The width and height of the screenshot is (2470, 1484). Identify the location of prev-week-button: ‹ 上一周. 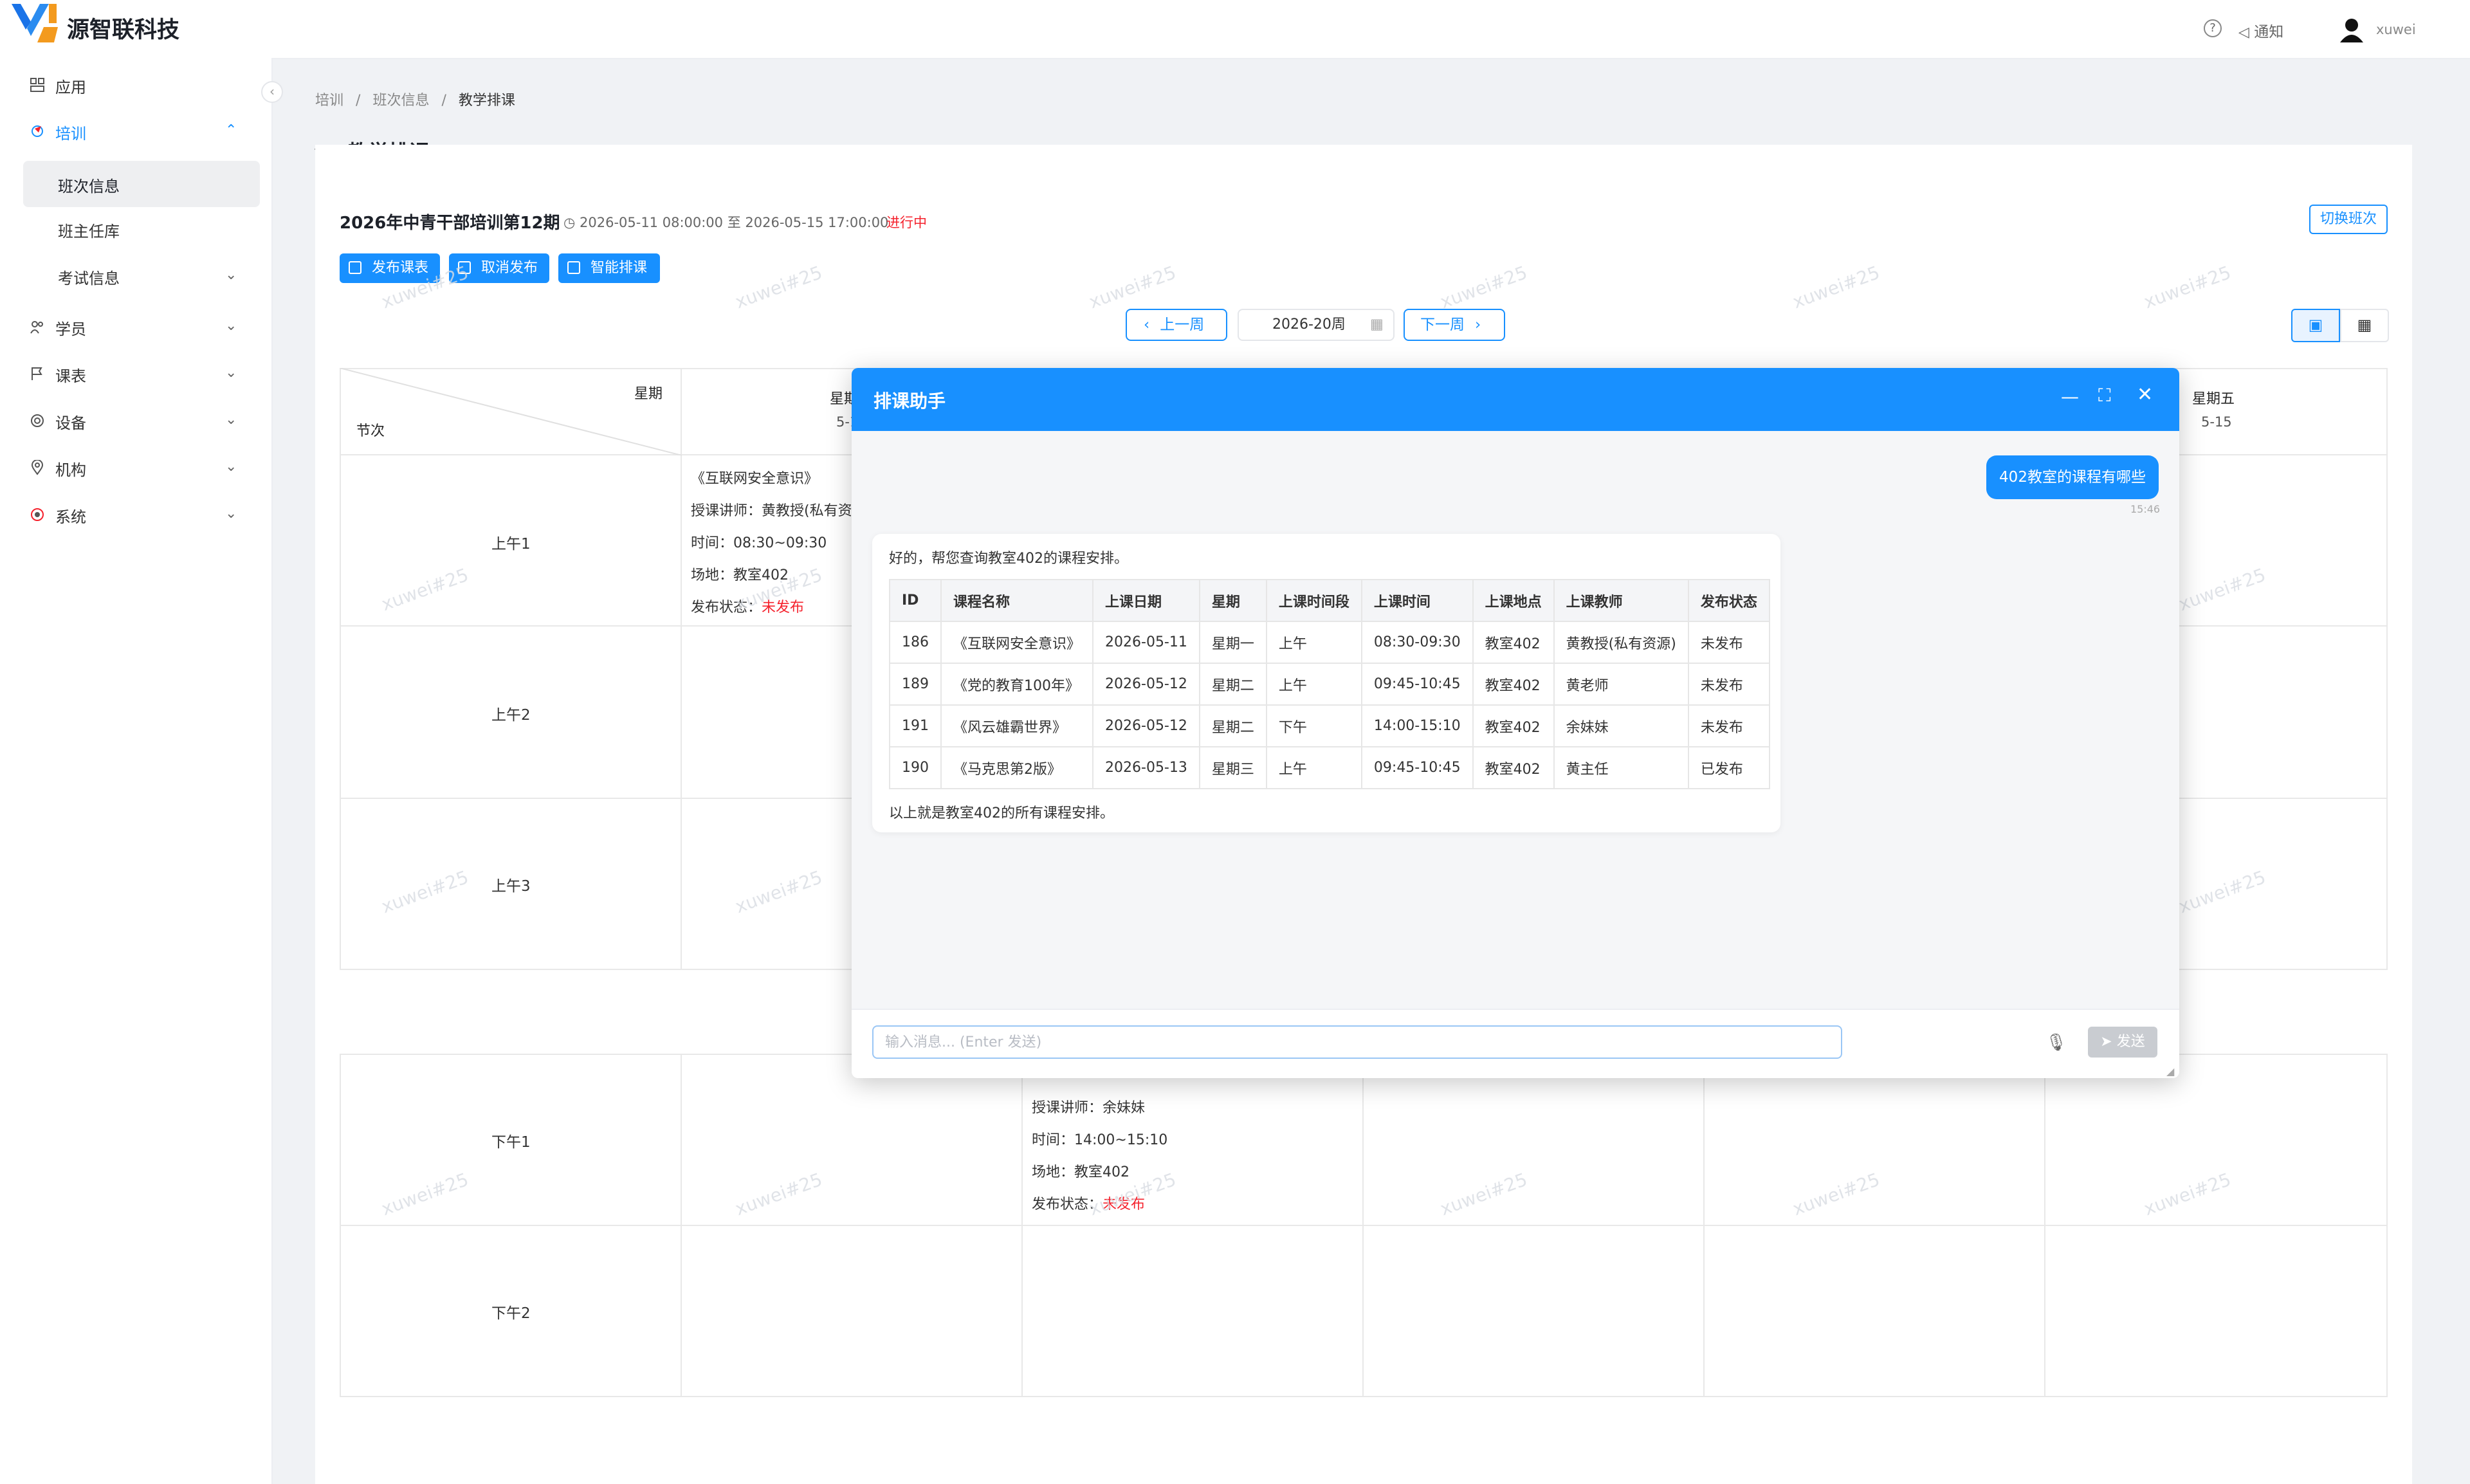
(1176, 325).